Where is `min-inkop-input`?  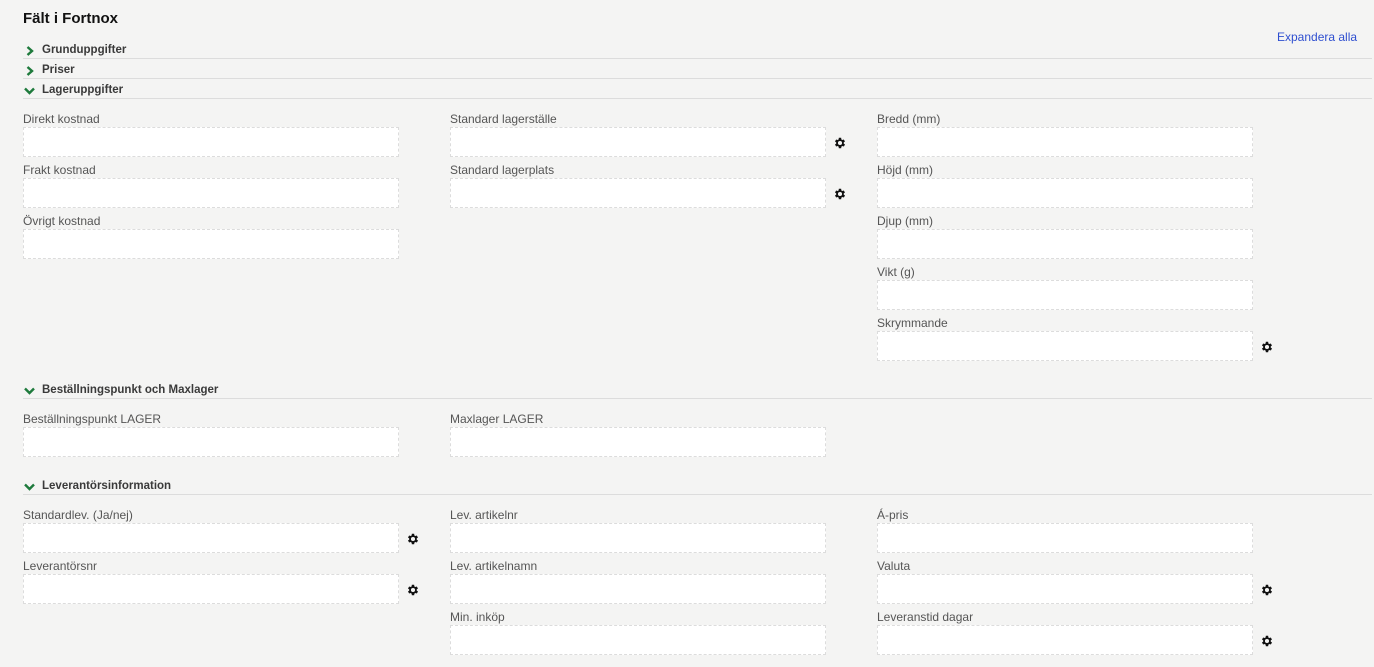
min-inkop-input is located at coordinates (638, 640).